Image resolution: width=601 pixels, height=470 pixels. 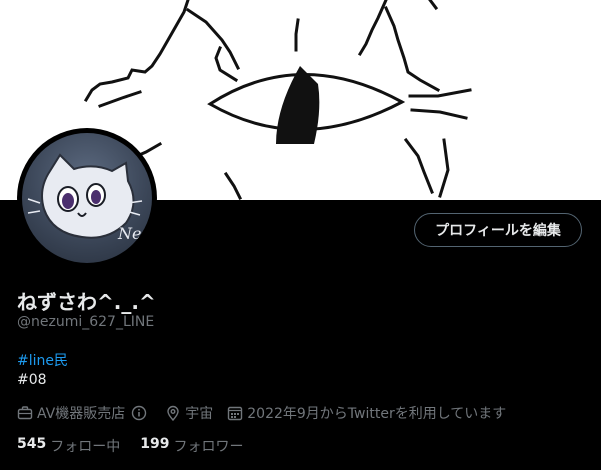 What do you see at coordinates (208, 447) in the screenshot?
I see `followers-label: フォロワー` at bounding box center [208, 447].